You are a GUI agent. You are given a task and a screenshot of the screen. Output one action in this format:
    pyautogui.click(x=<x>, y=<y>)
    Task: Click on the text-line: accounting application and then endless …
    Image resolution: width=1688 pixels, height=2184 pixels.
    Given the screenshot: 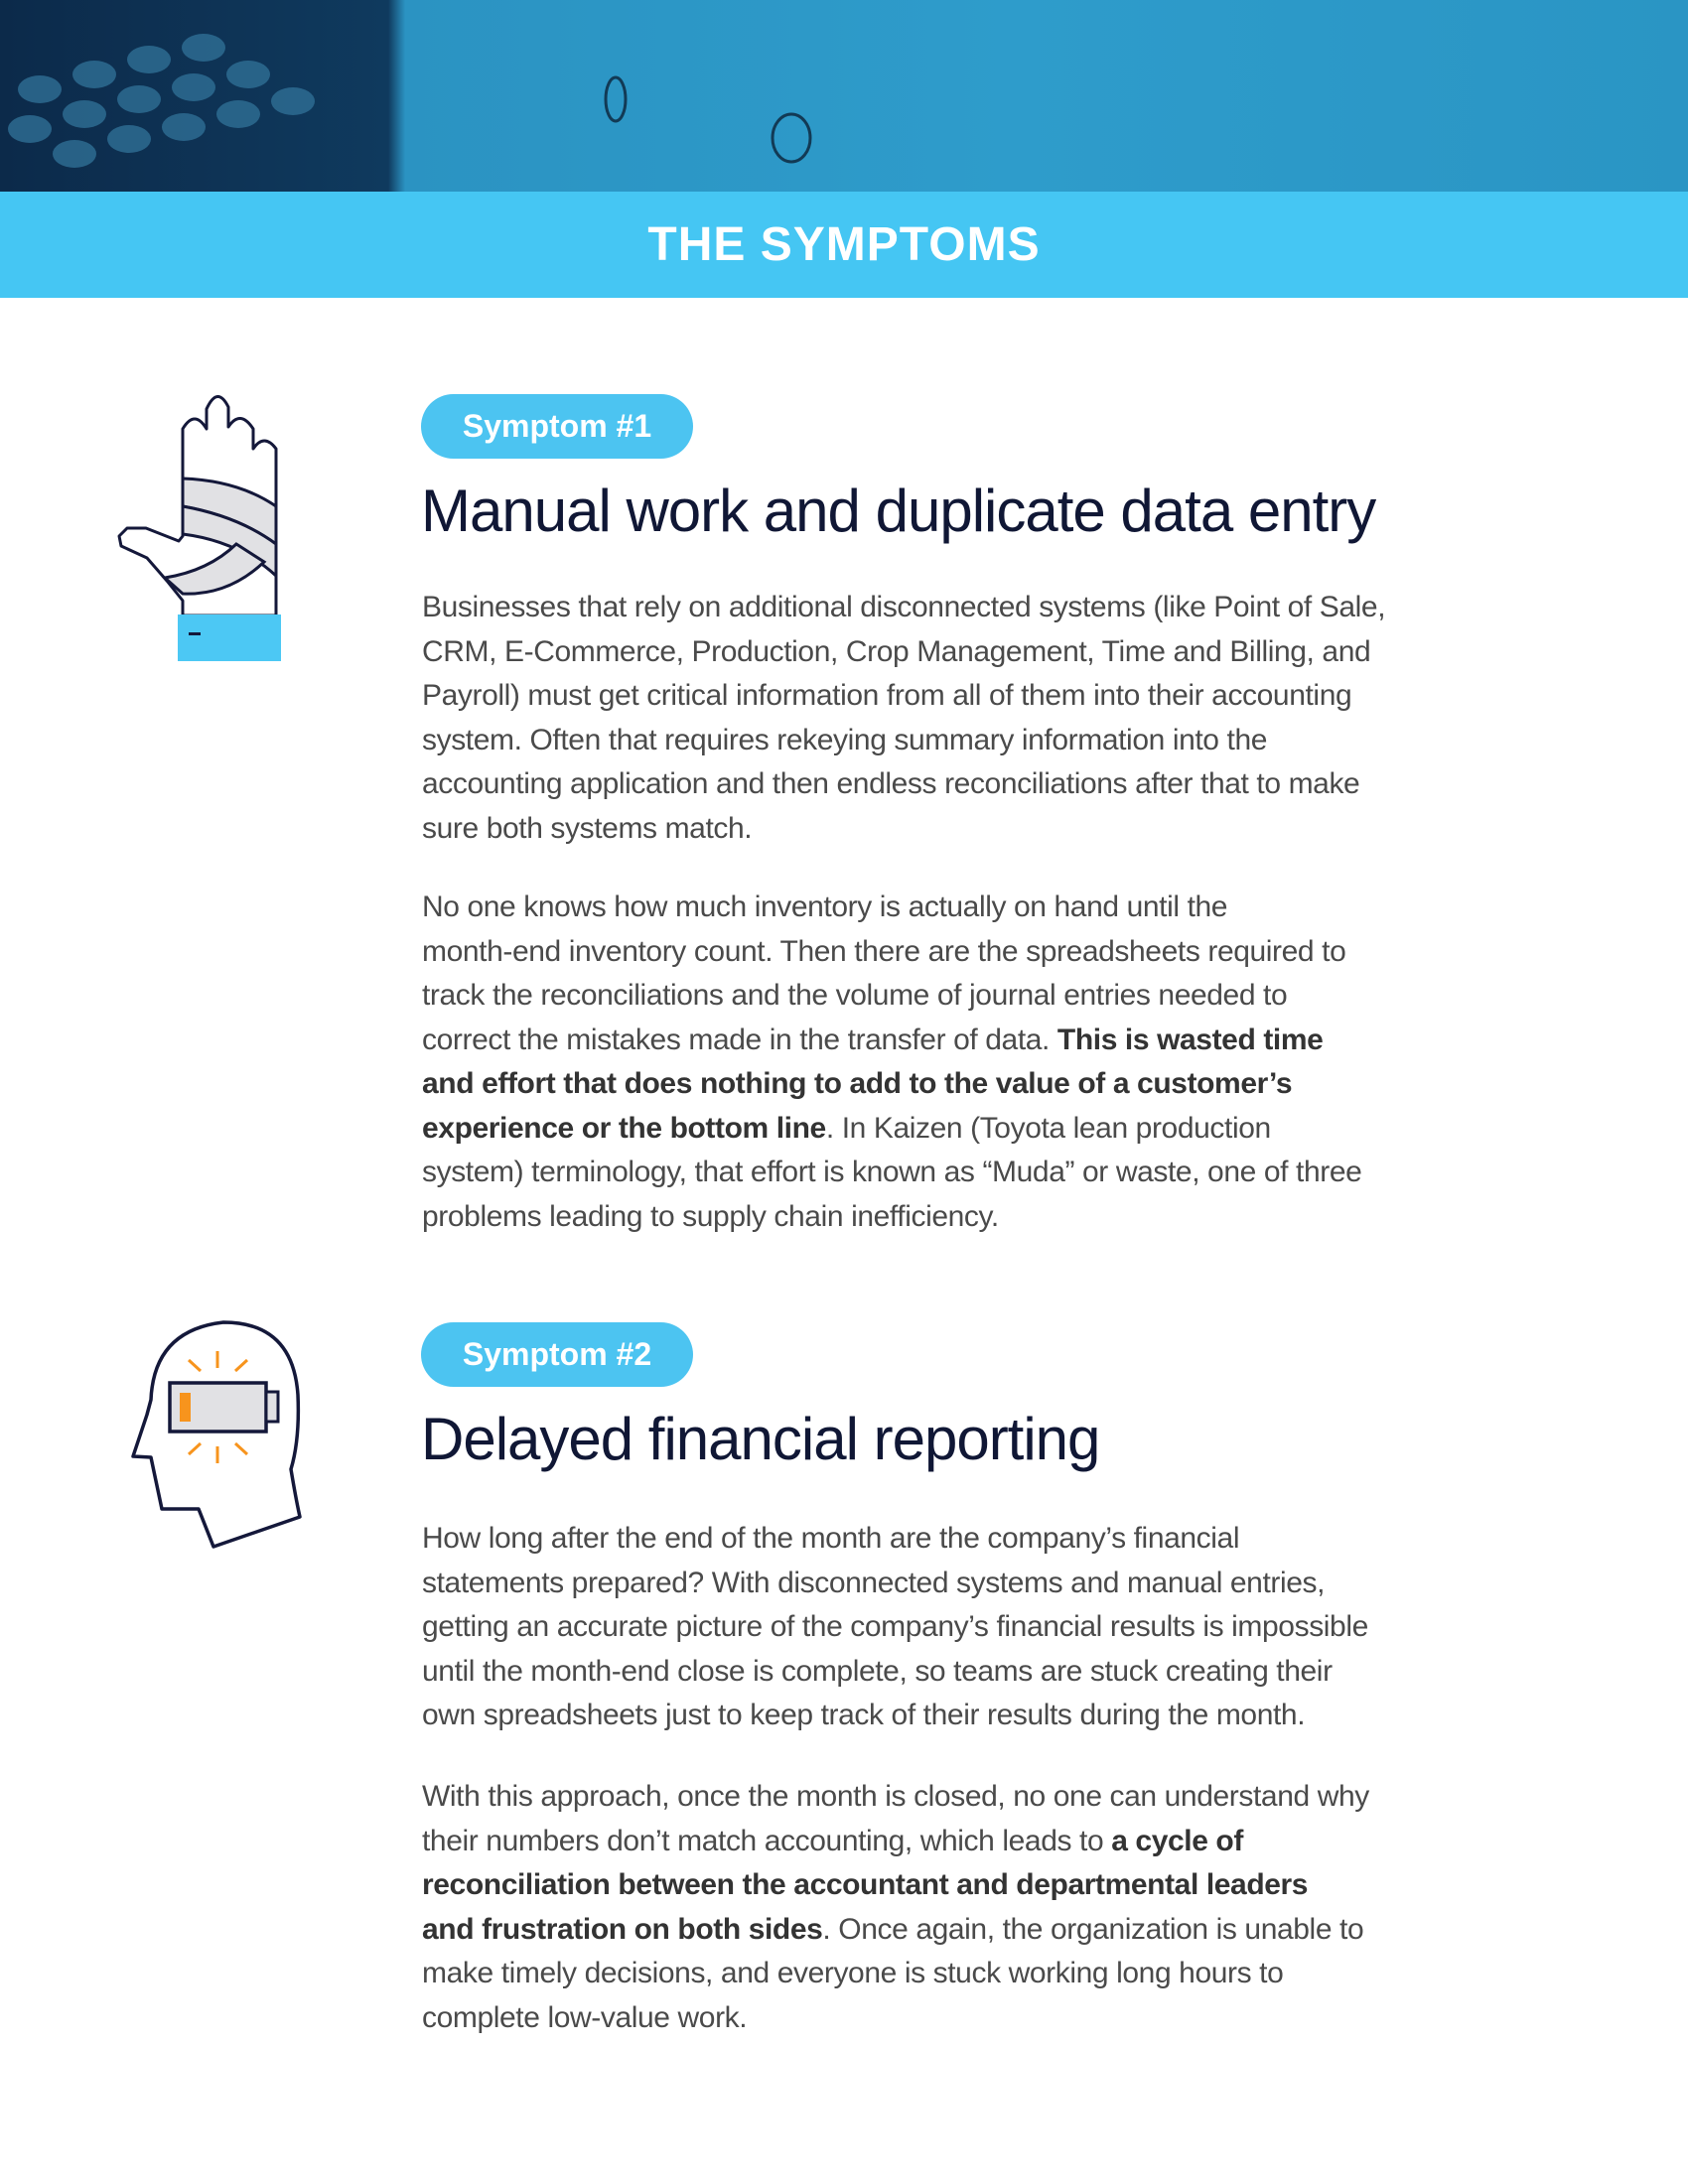 What is the action you would take?
    pyautogui.click(x=903, y=784)
    